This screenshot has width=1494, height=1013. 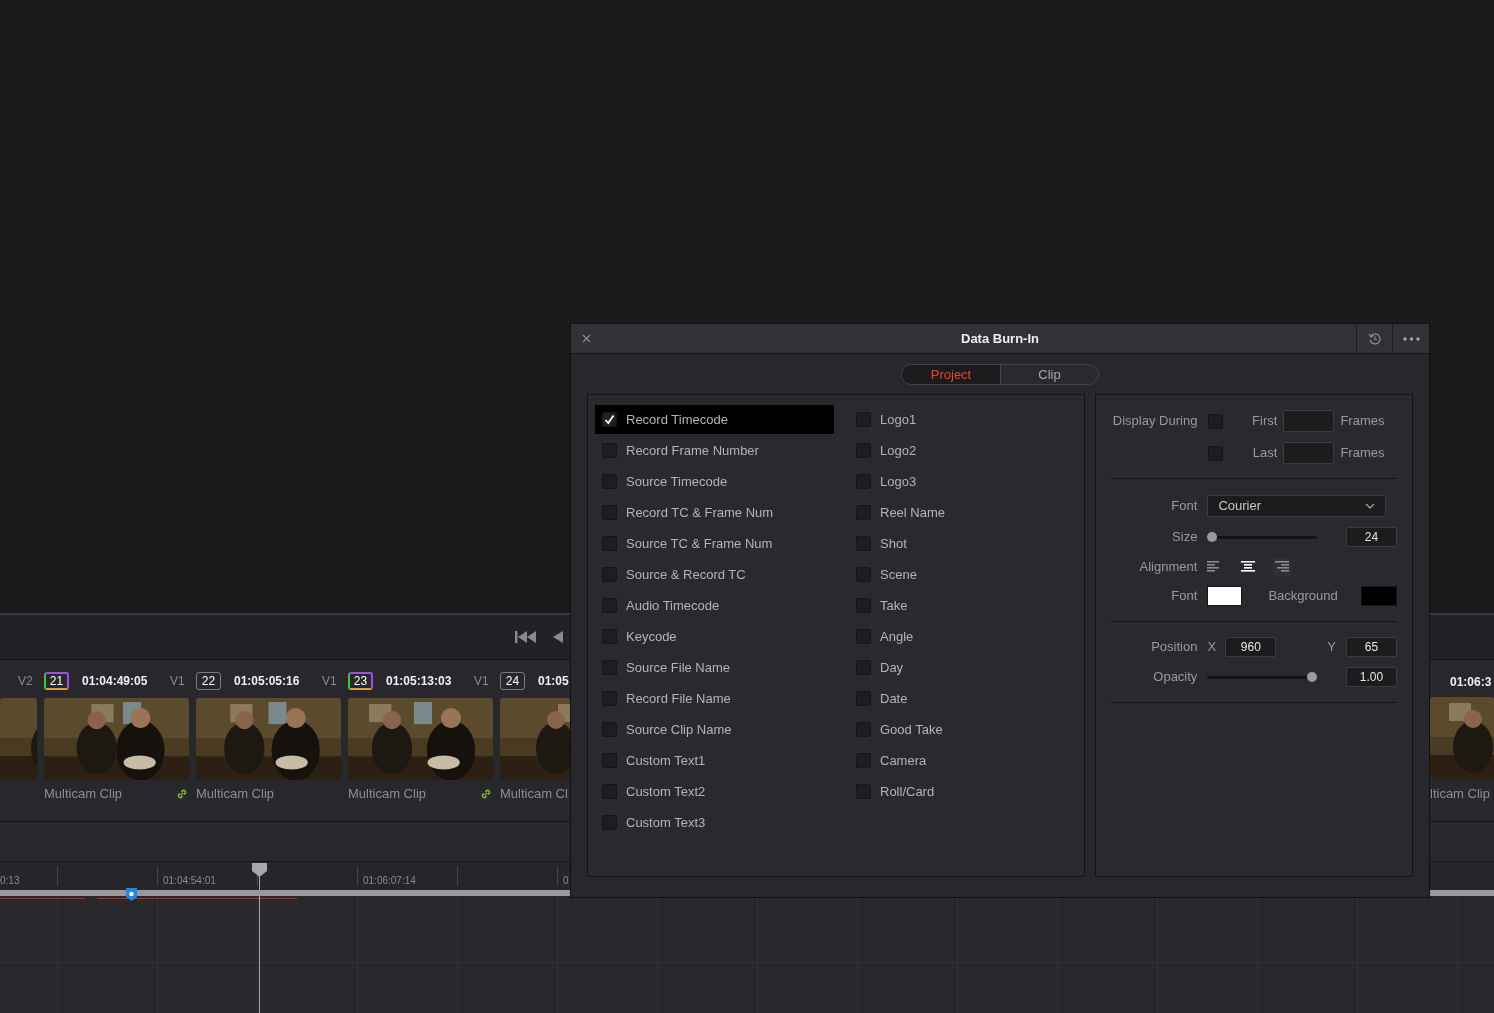 I want to click on tab: Clip, so click(x=1049, y=374).